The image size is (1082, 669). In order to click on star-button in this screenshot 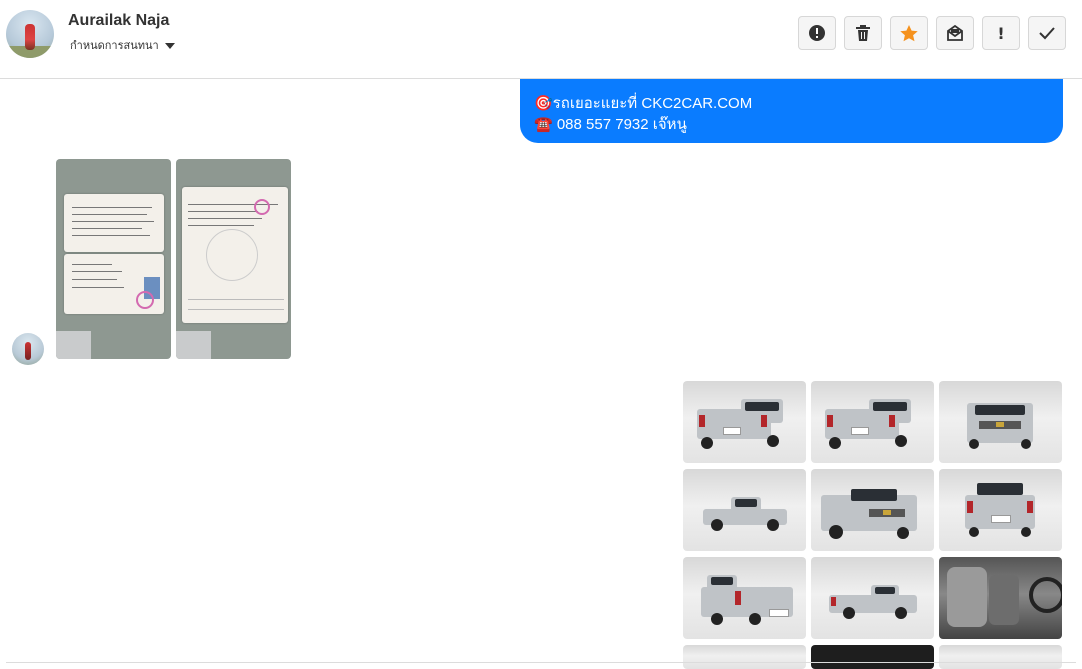, I will do `click(909, 33)`.